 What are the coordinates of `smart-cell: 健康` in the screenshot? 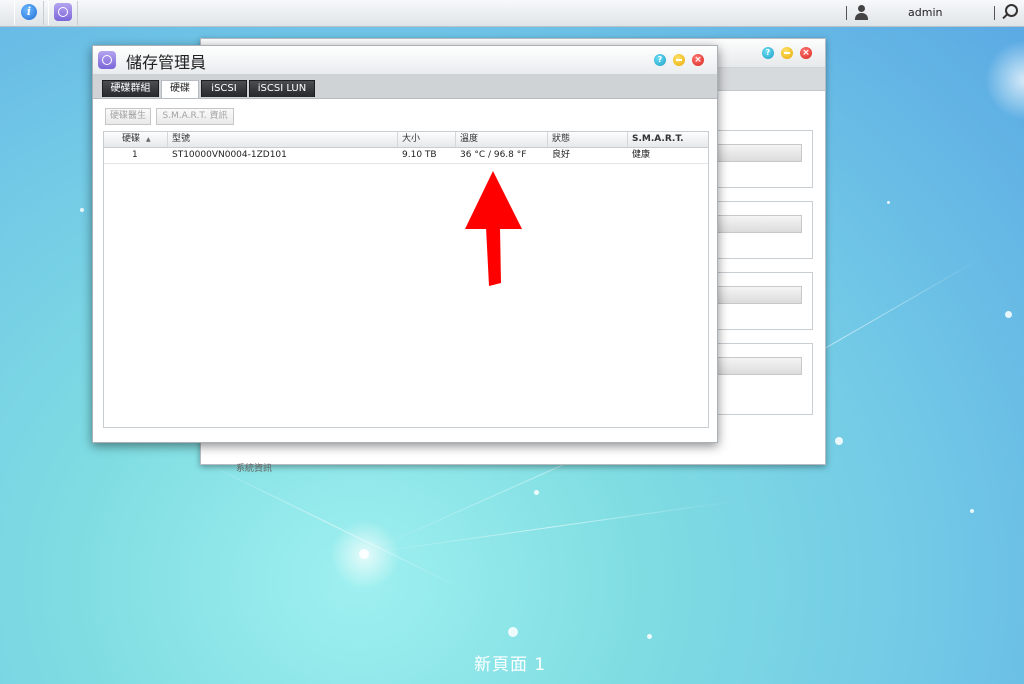 It's located at (641, 155).